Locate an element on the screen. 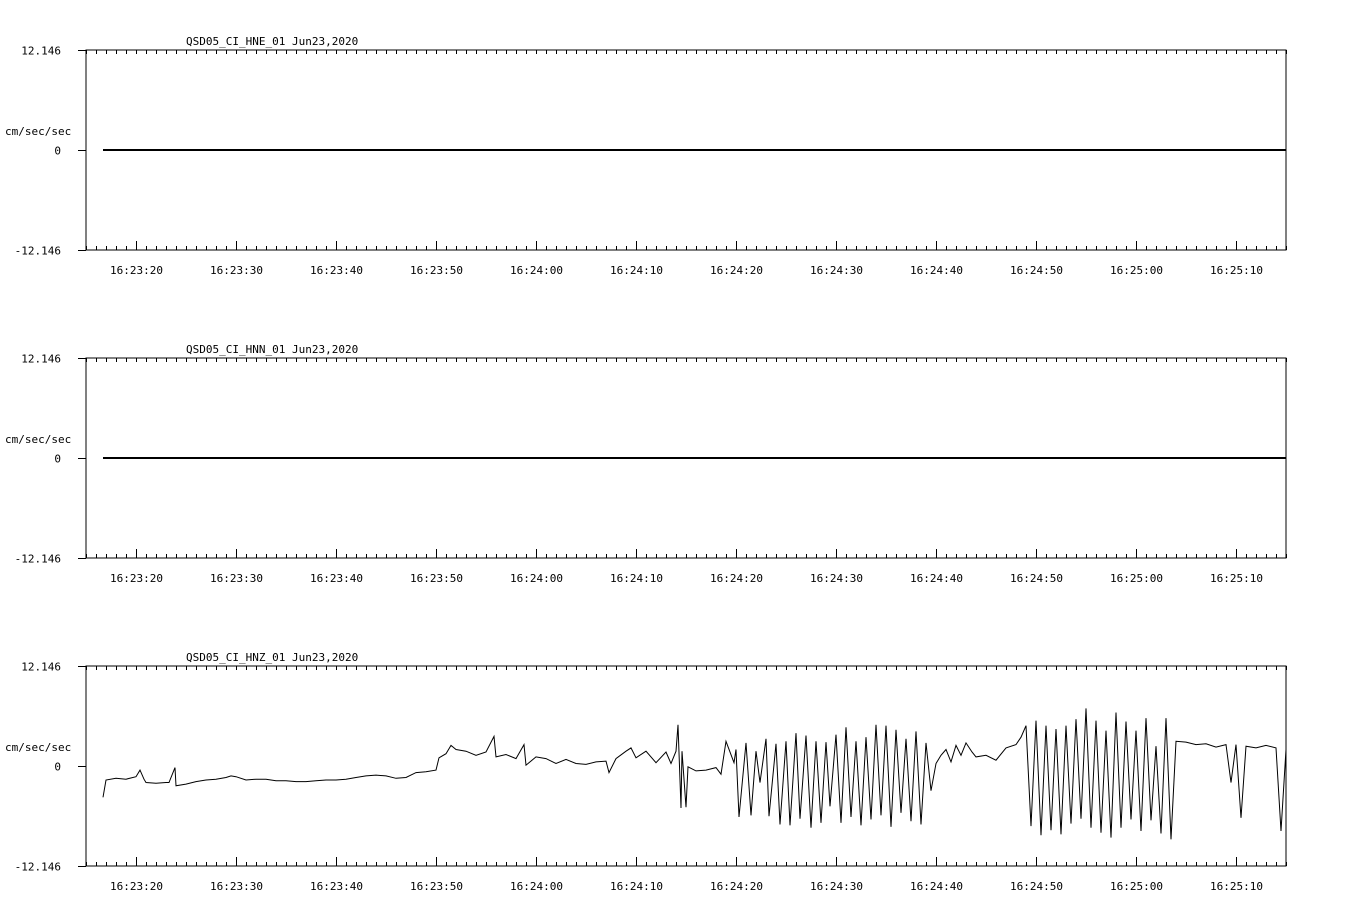  chart-title: QSD05_CI_HNE_01 Jun23,2020 is located at coordinates (272, 41).